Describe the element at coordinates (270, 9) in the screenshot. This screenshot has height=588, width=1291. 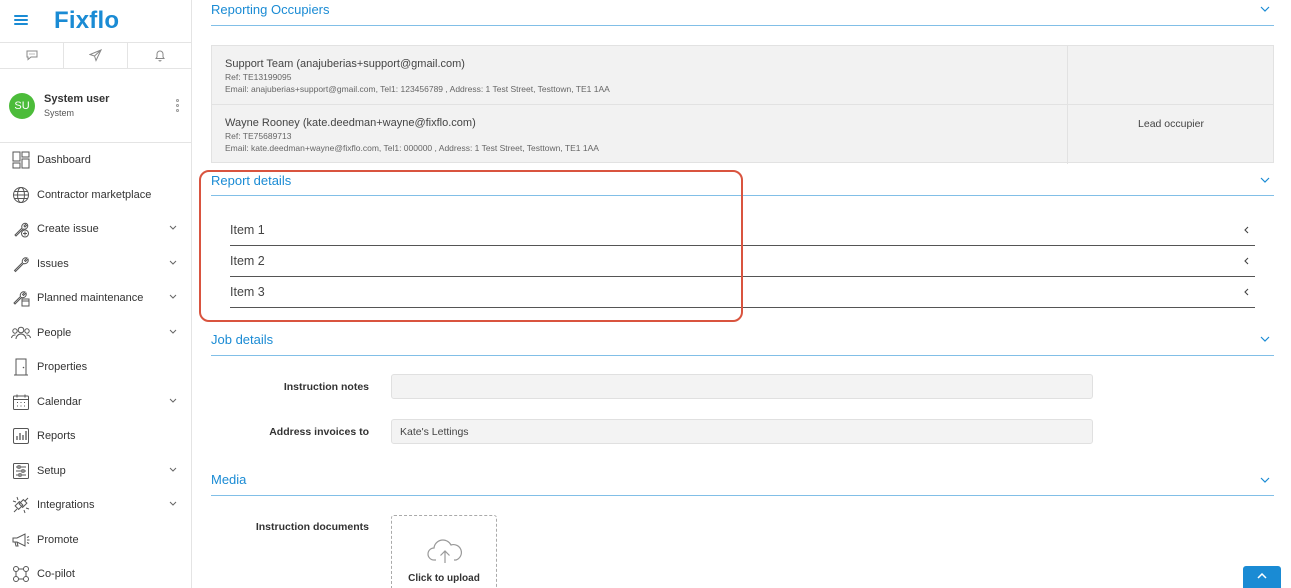
I see `section-title-reporting-occupiers: Reporting Occupiers` at that location.